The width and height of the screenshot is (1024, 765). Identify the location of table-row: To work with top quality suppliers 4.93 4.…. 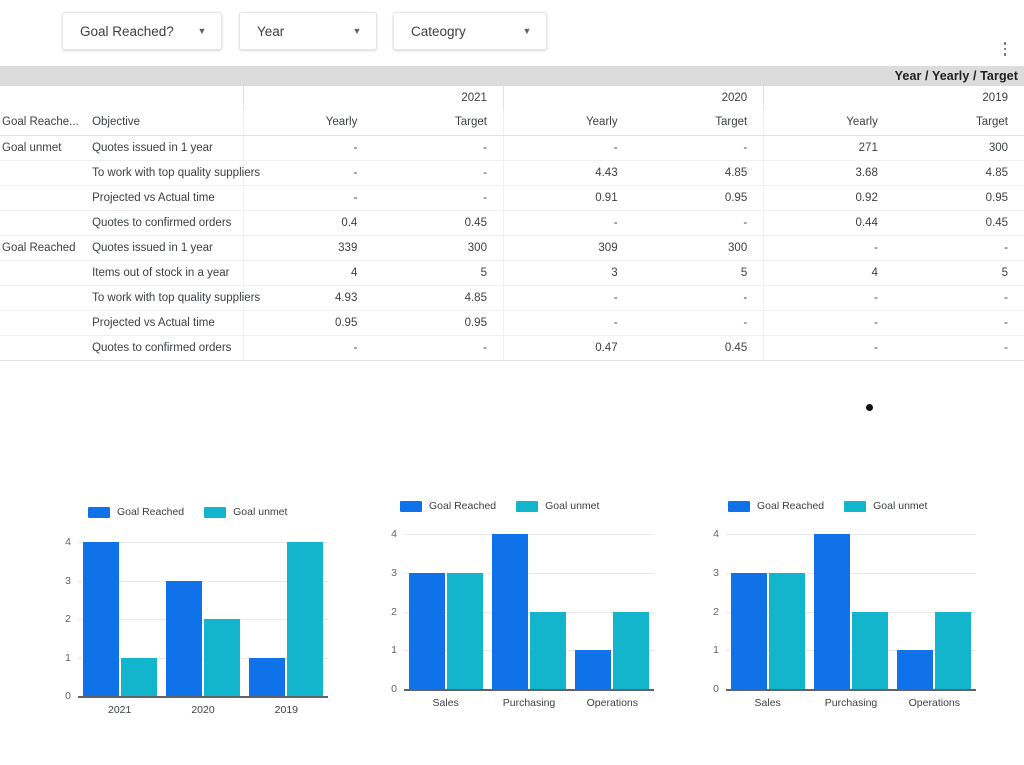
(512, 298).